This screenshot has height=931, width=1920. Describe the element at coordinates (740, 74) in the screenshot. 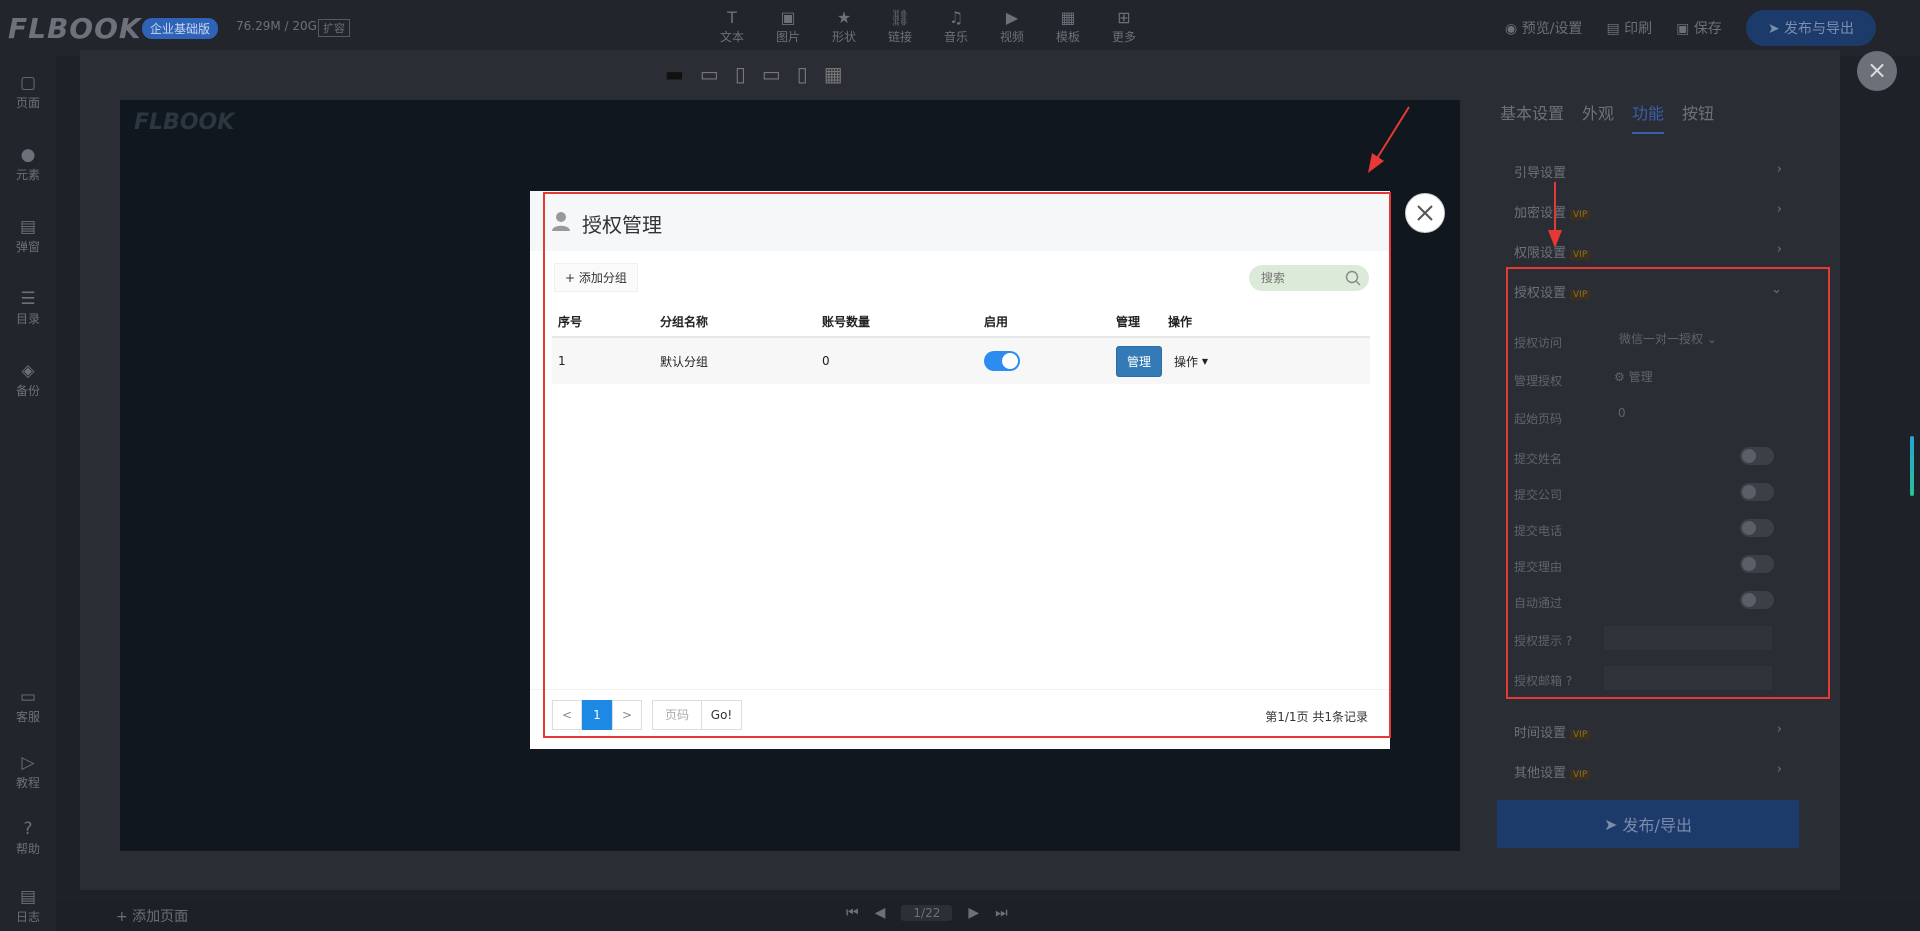

I see `tablet-portrait-icon: ▯` at that location.